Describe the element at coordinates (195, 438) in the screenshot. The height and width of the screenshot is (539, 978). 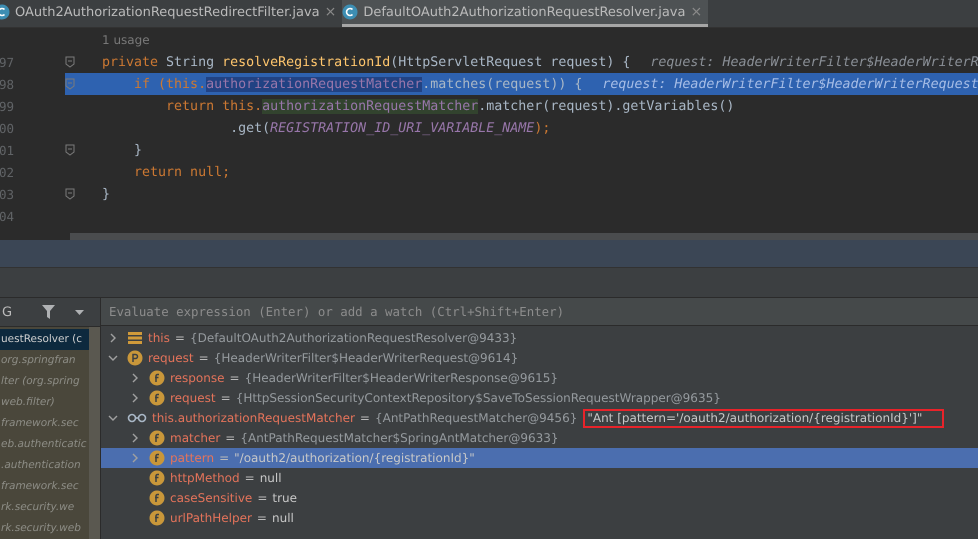
I see `variable-name: matcher` at that location.